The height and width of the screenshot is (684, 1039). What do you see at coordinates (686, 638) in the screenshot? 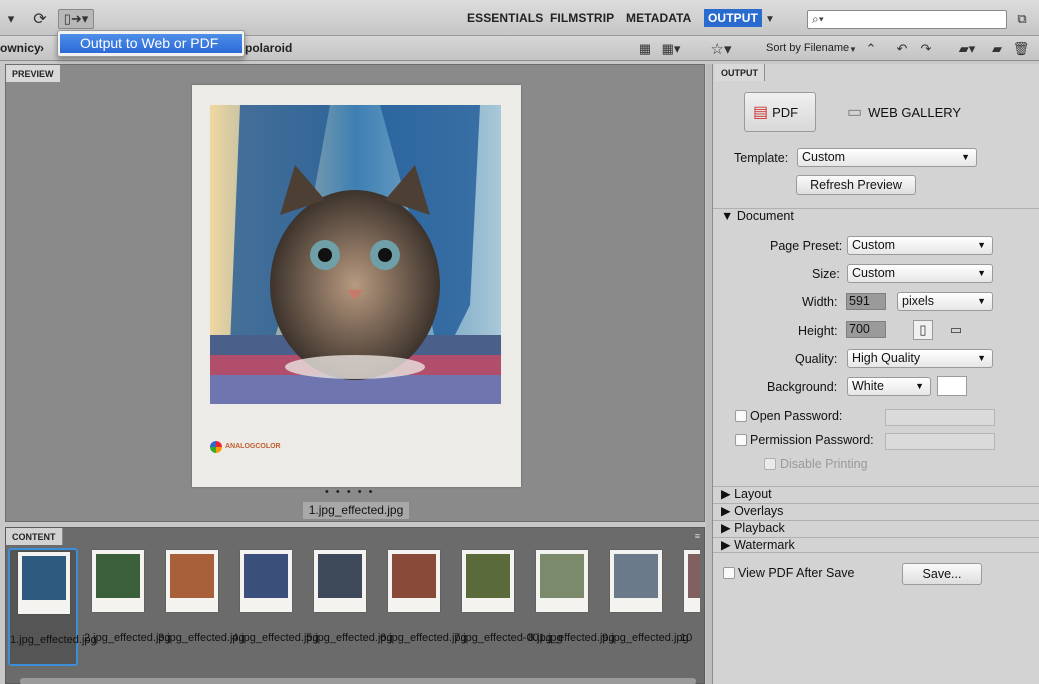
I see `thumbnail-label: 10` at bounding box center [686, 638].